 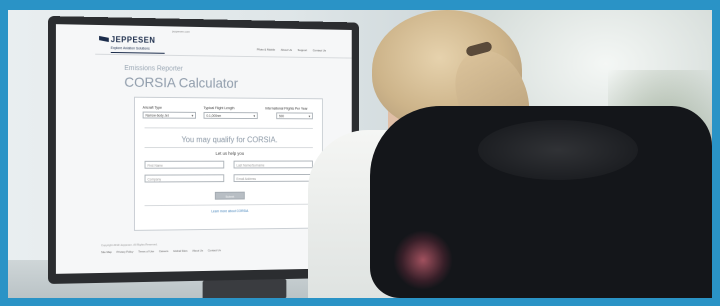 I want to click on frame-right-border, so click(x=716, y=153).